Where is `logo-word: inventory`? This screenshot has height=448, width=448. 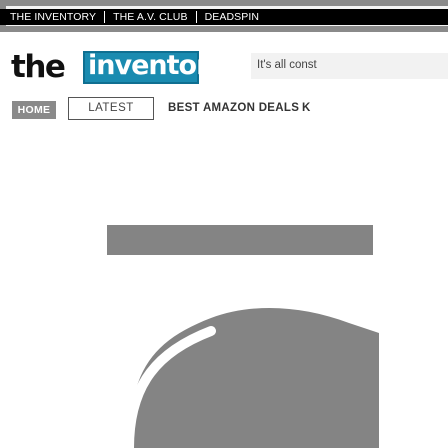 logo-word: inventory is located at coordinates (157, 65).